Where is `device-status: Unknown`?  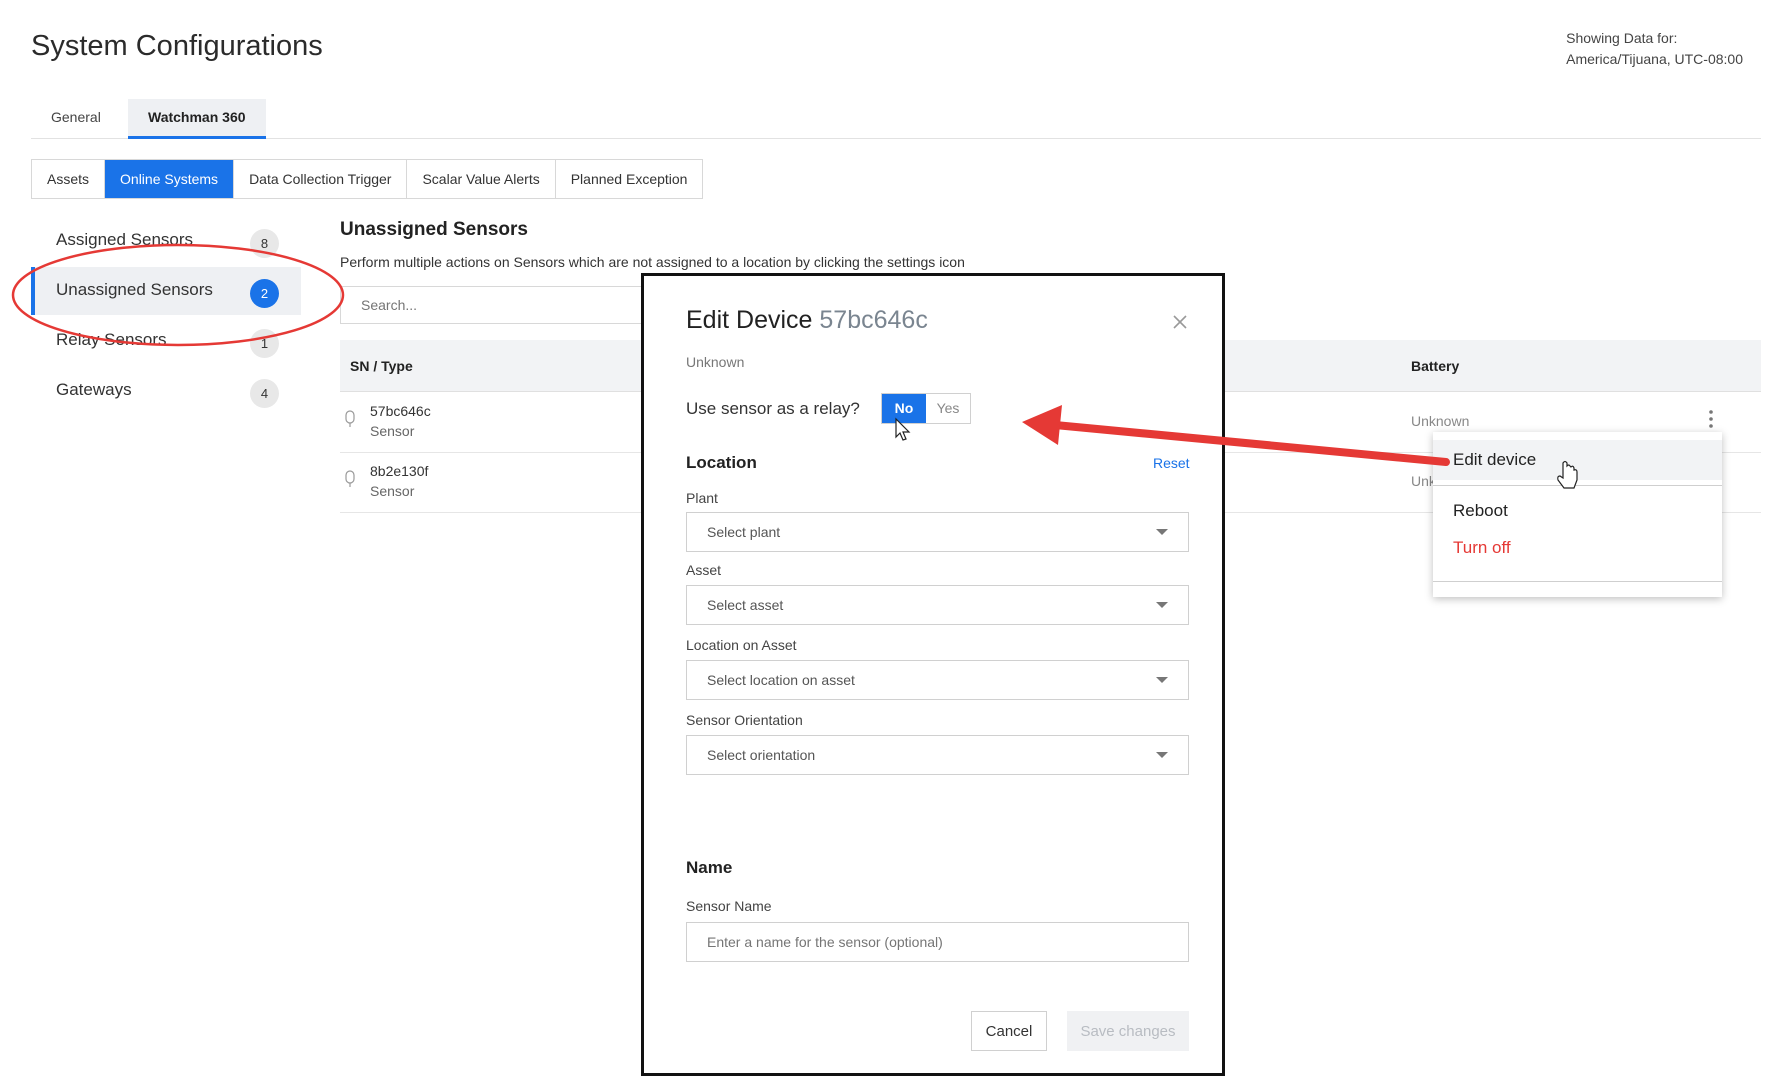
device-status: Unknown is located at coordinates (715, 362).